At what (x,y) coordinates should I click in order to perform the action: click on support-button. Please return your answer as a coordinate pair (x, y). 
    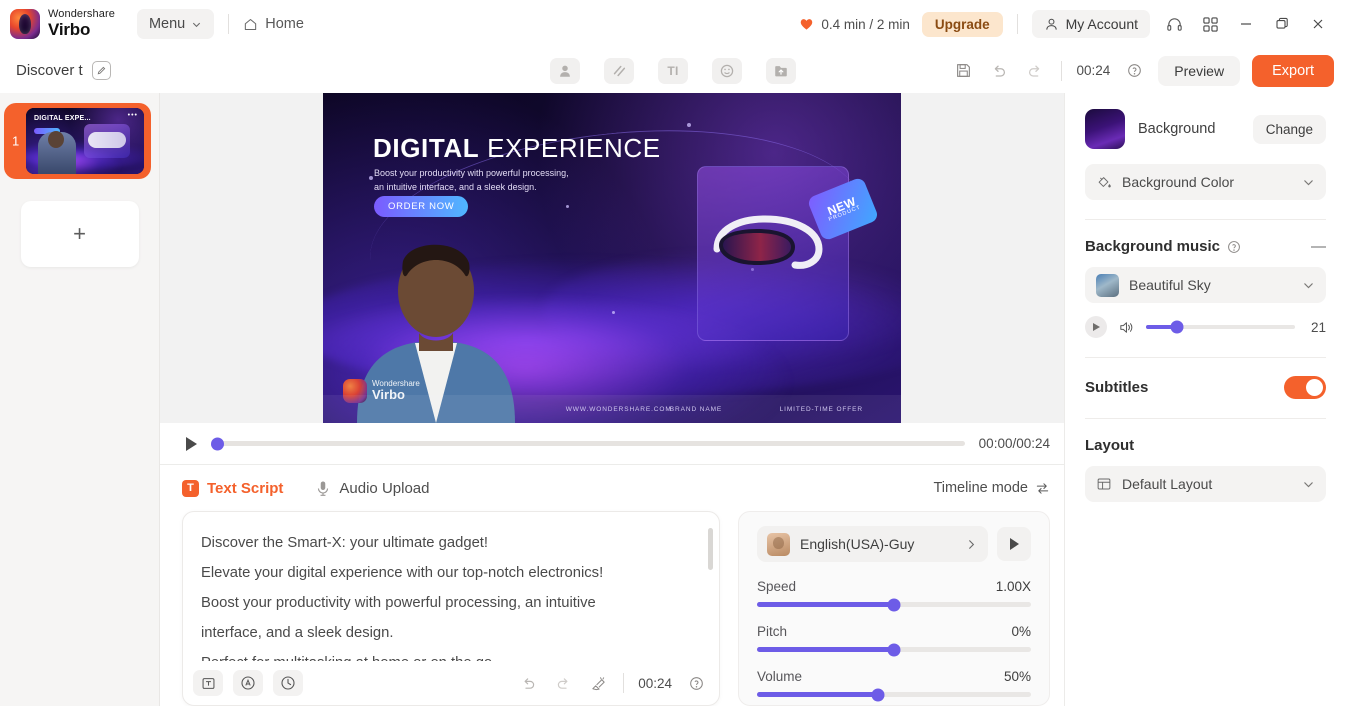
    Looking at the image, I should click on (1174, 24).